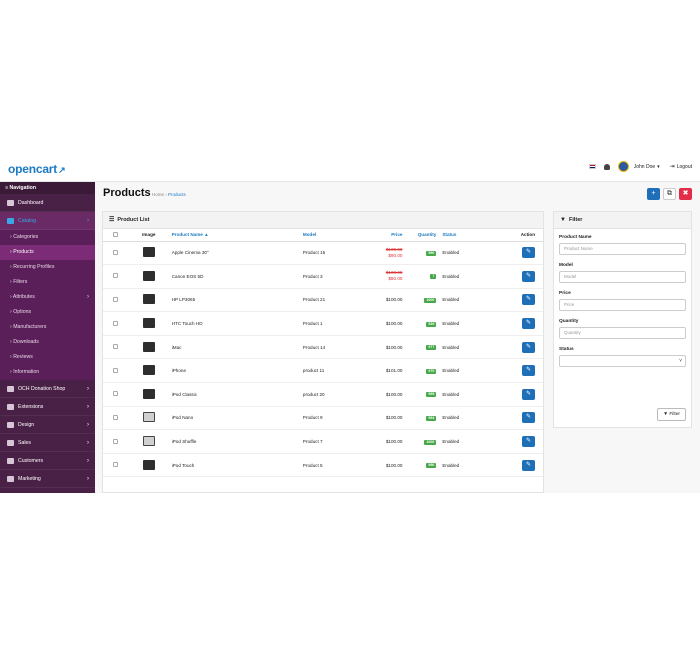  What do you see at coordinates (47, 389) in the screenshot?
I see `sidebar-item-och-donation-shop: OCH Donation Shop ›` at bounding box center [47, 389].